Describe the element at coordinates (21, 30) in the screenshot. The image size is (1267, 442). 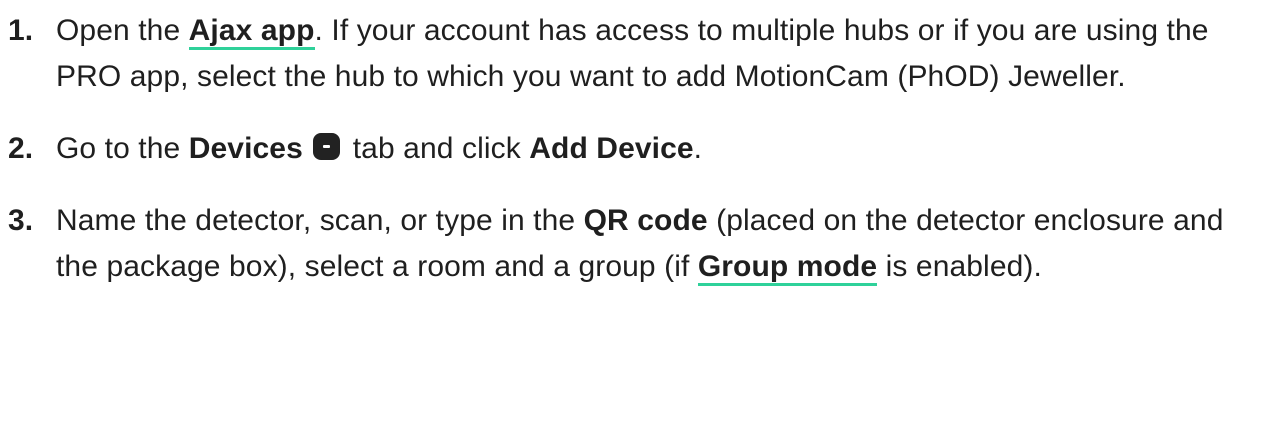
I see `step-number: 1.` at that location.